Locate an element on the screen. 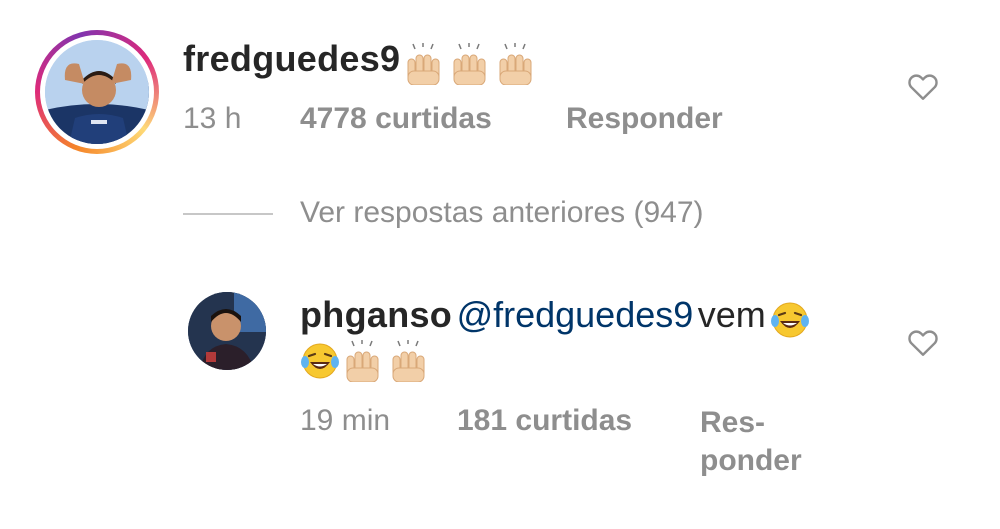 This screenshot has height=529, width=1000. replies-divider is located at coordinates (228, 214).